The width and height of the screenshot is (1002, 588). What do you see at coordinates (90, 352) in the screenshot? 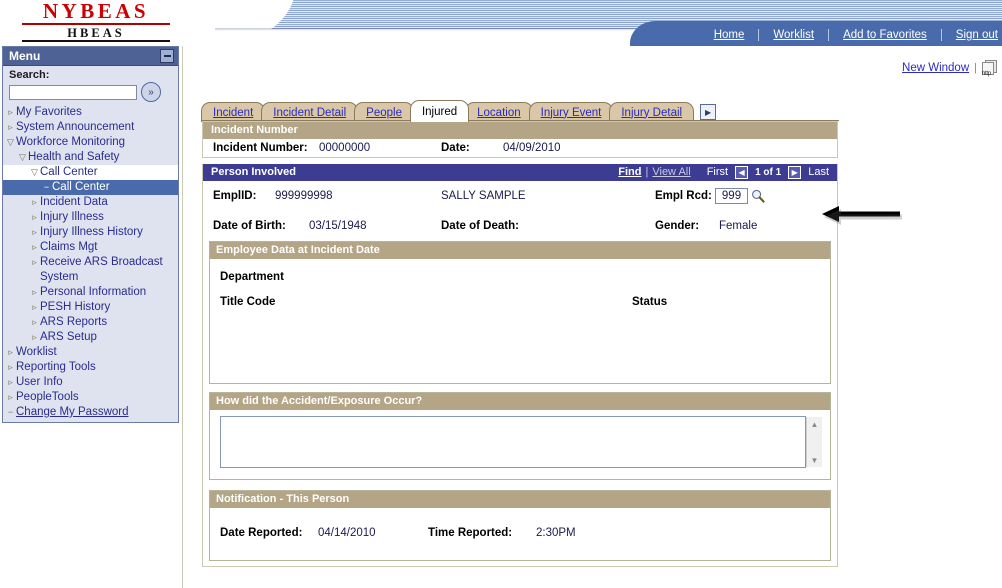
I see `sidebar-item-worklist: ▹ Worklist` at bounding box center [90, 352].